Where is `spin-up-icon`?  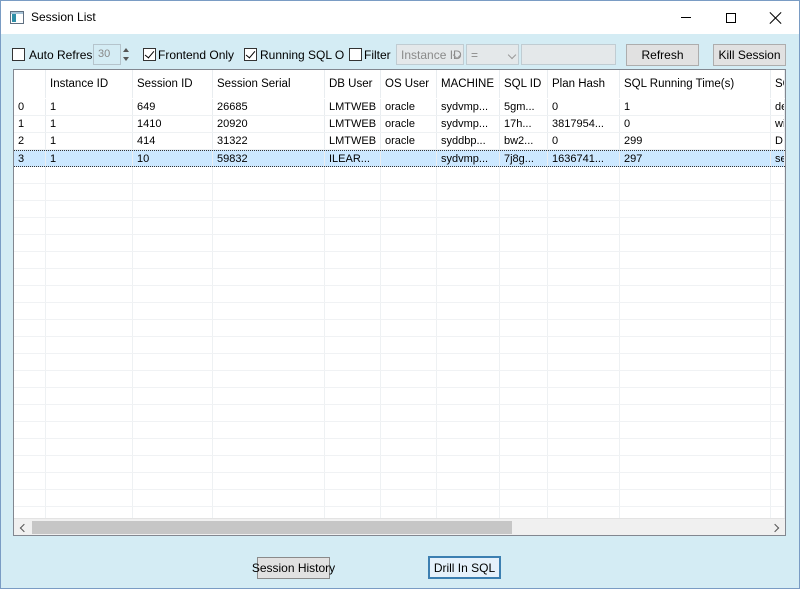
spin-up-icon is located at coordinates (126, 50).